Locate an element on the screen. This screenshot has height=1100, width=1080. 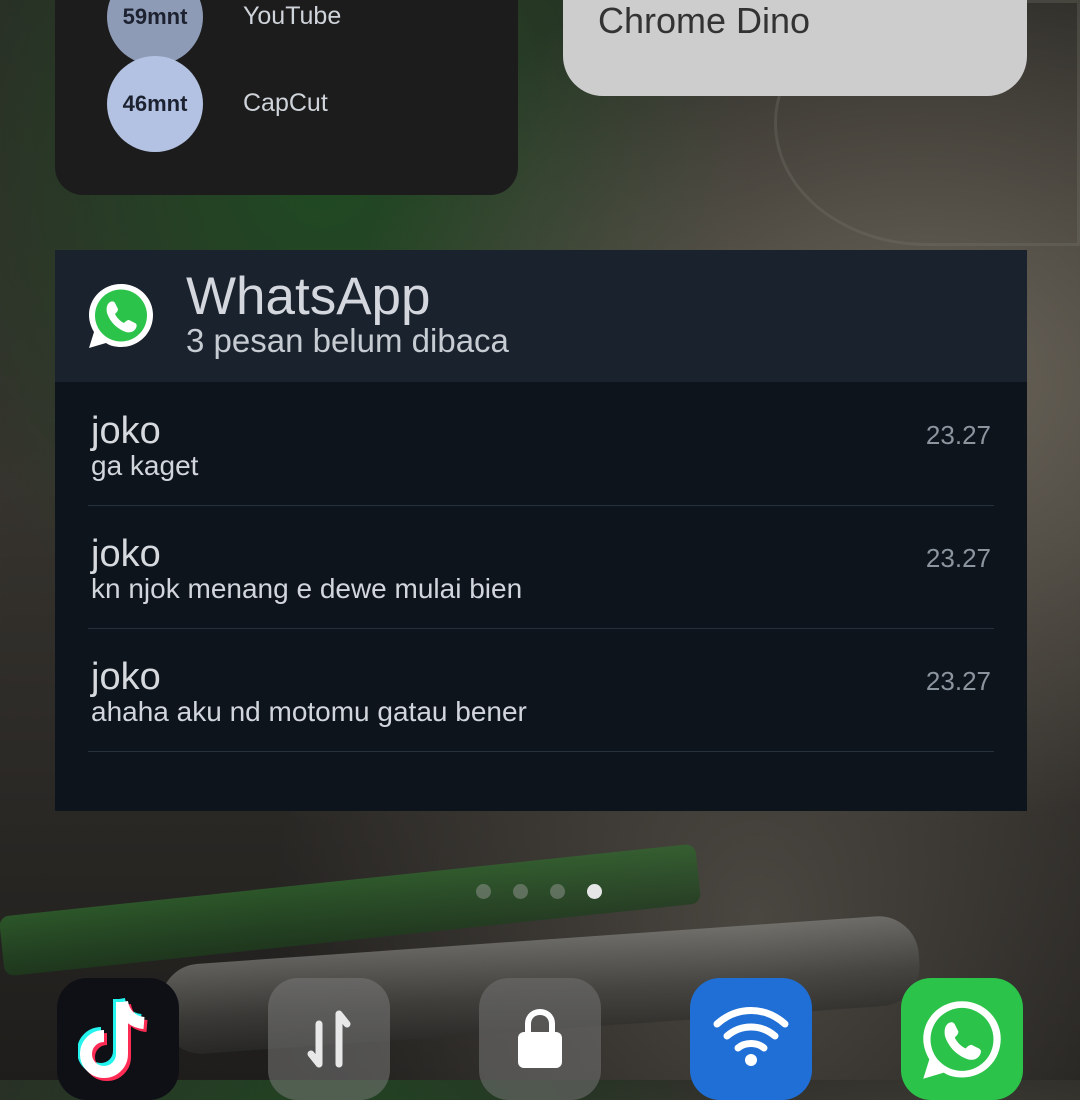
usage-app-name: CapCut is located at coordinates (285, 103).